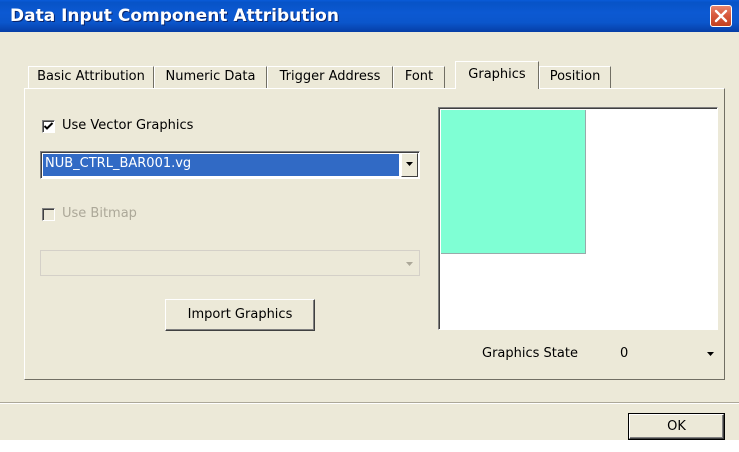 Image resolution: width=739 pixels, height=452 pixels. I want to click on preview-shape, so click(513, 182).